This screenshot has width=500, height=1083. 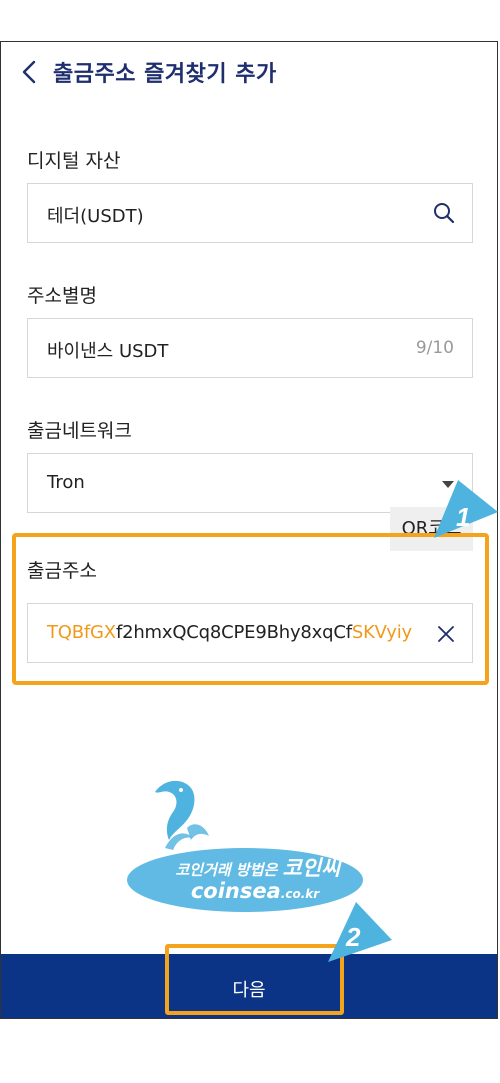 What do you see at coordinates (235, 891) in the screenshot?
I see `watermark-domain: coinsea` at bounding box center [235, 891].